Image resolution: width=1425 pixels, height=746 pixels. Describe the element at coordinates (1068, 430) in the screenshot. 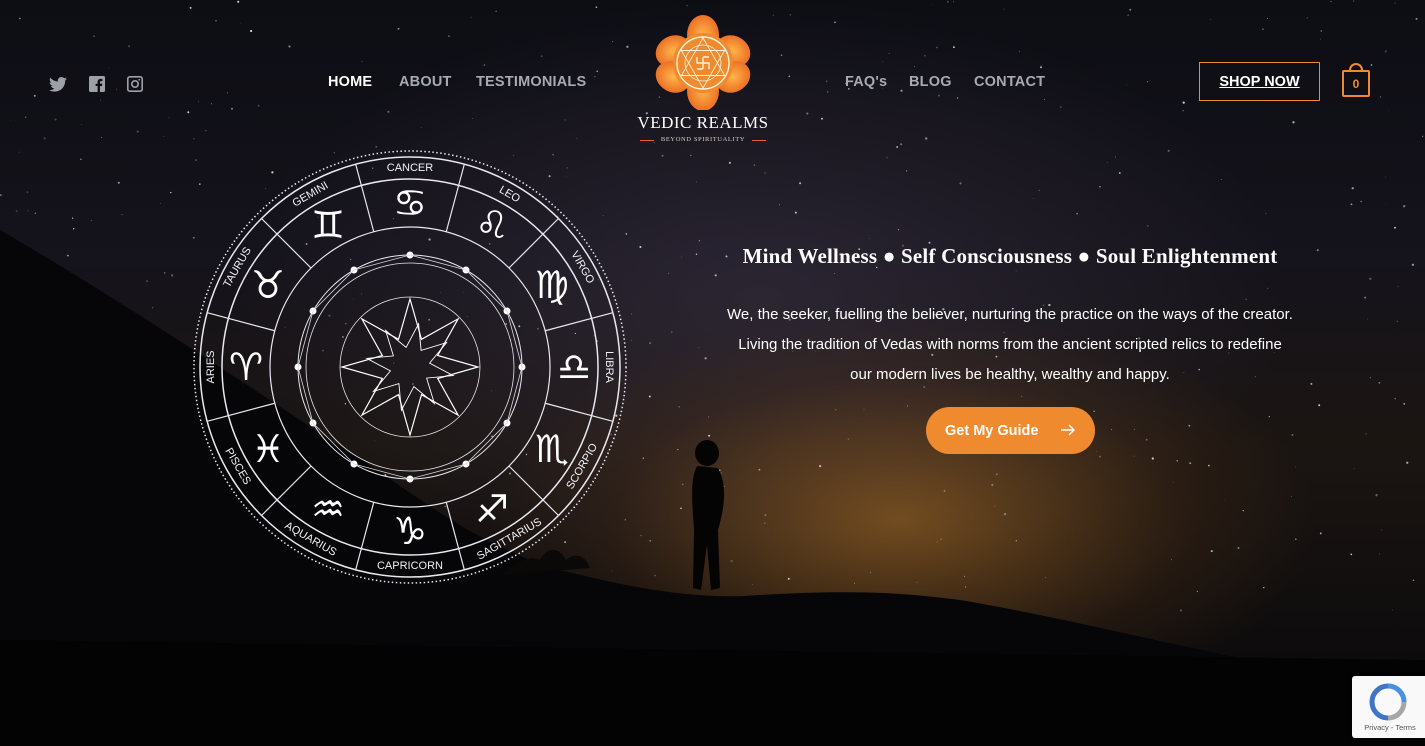

I see `arrow-right-icon` at that location.